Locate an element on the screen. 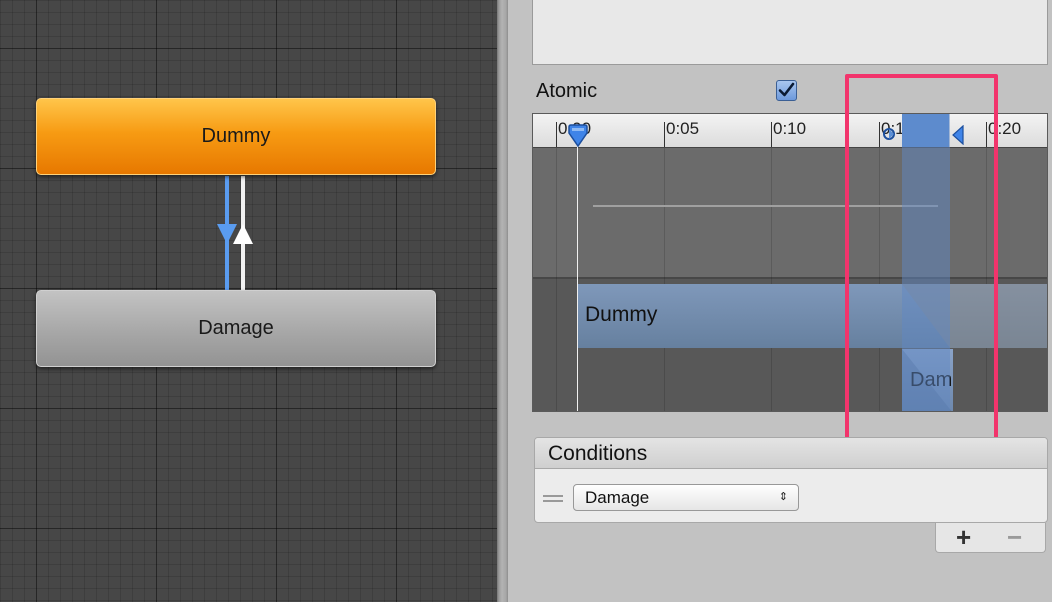 The image size is (1052, 602). condition-parameter-select: Damage ⇕ is located at coordinates (686, 497).